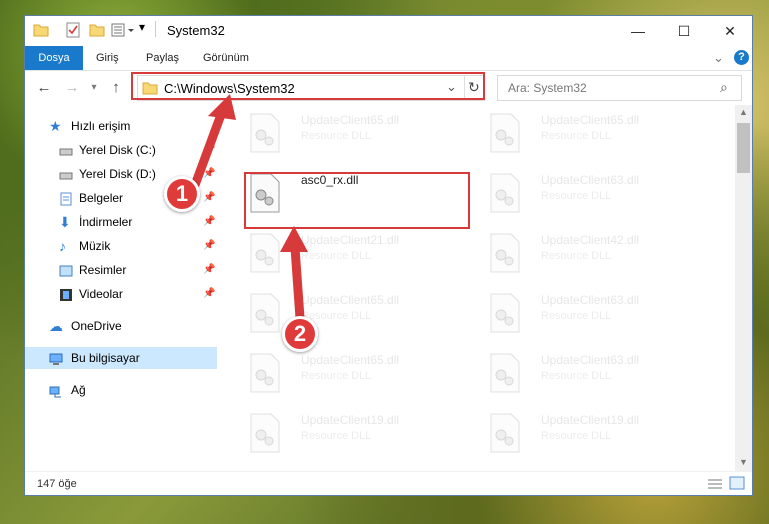 This screenshot has height=524, width=769. I want to click on step-2-badge: 2, so click(300, 334).